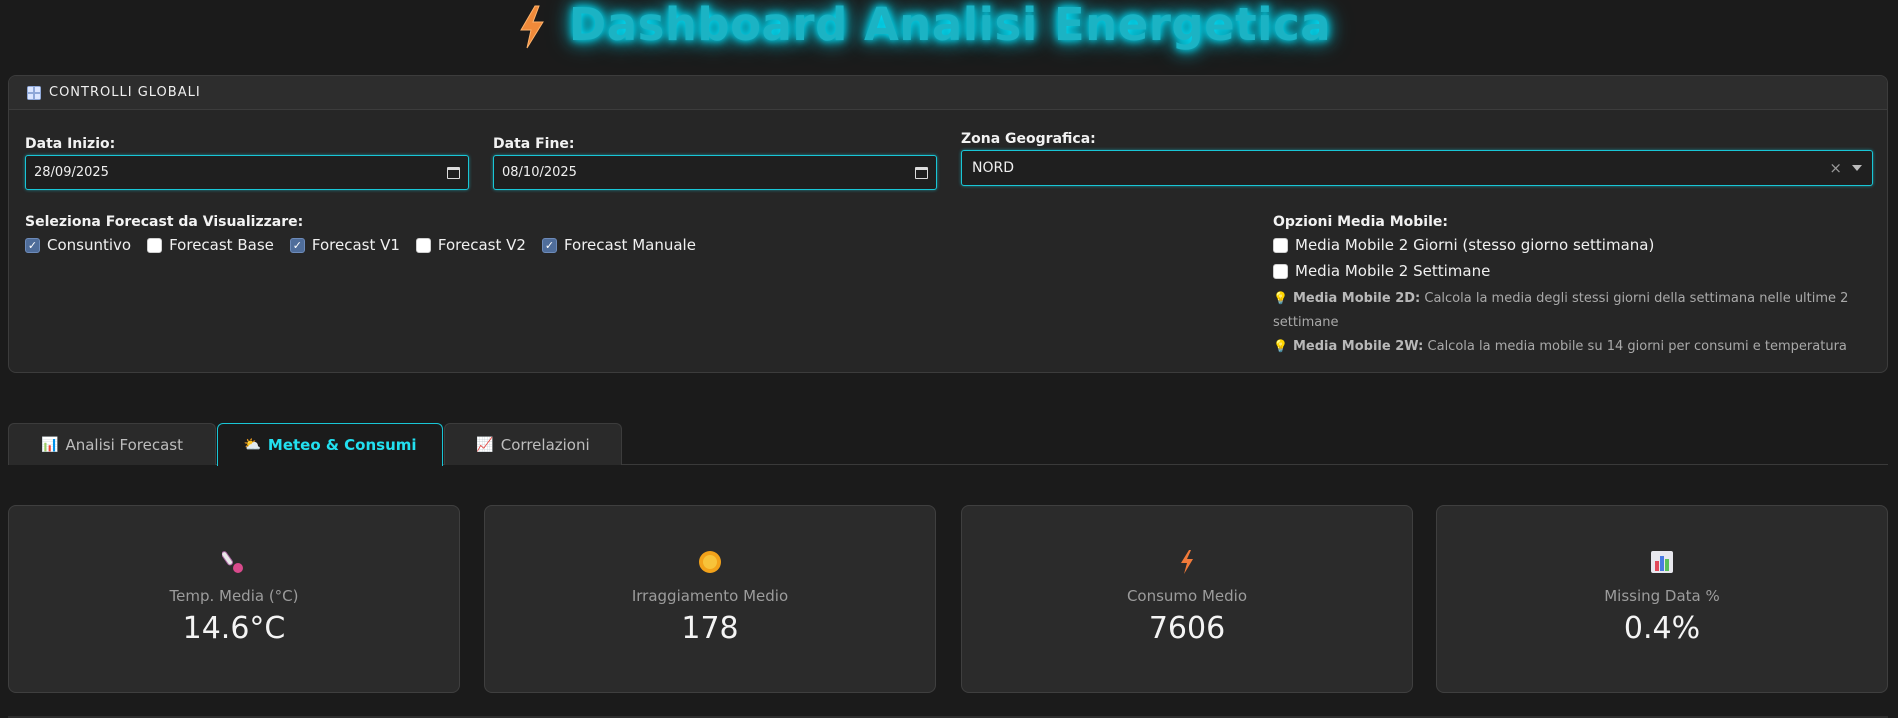  I want to click on checkbox-label: Consuntivo, so click(89, 245).